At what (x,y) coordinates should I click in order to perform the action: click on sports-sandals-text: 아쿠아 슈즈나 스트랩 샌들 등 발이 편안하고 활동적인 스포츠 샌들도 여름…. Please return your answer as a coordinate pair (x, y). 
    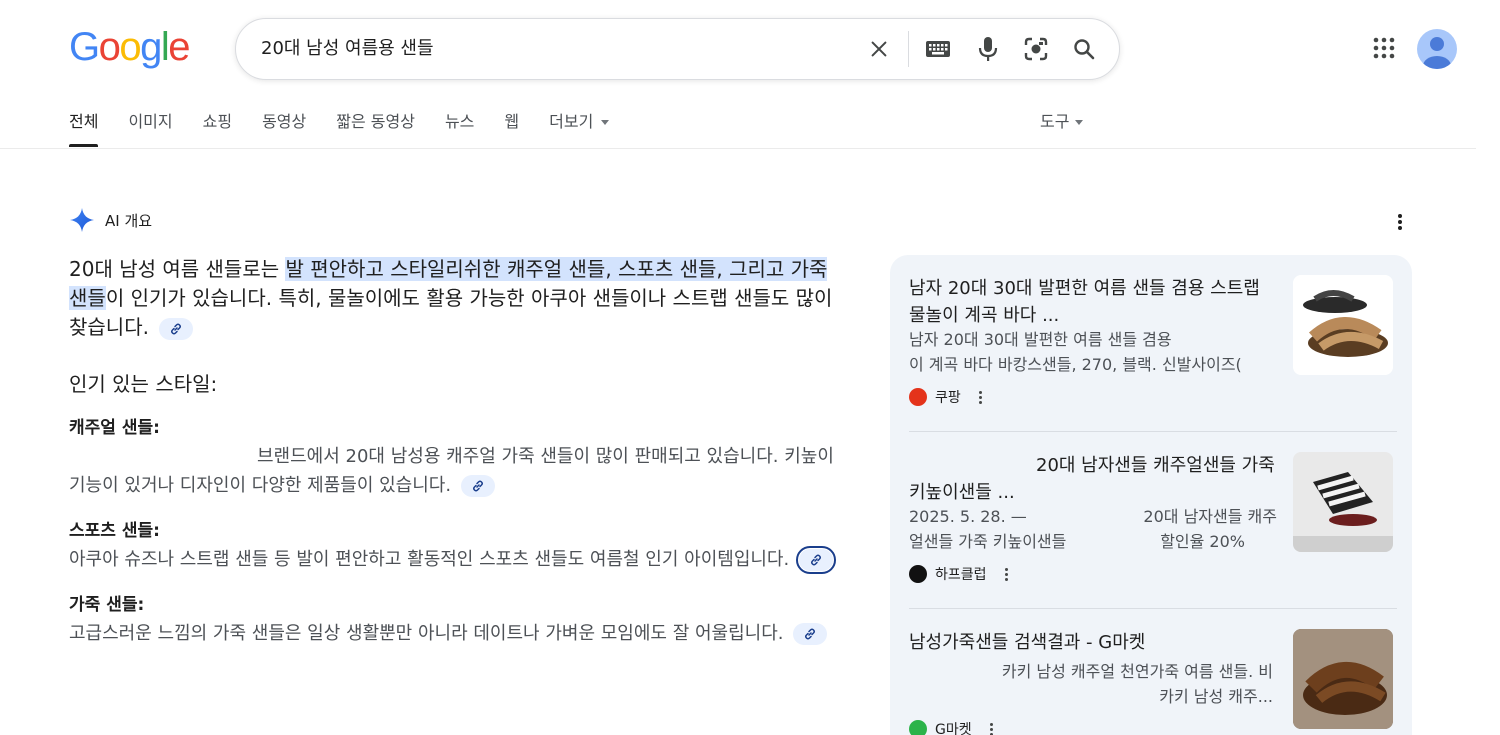
    Looking at the image, I should click on (456, 559).